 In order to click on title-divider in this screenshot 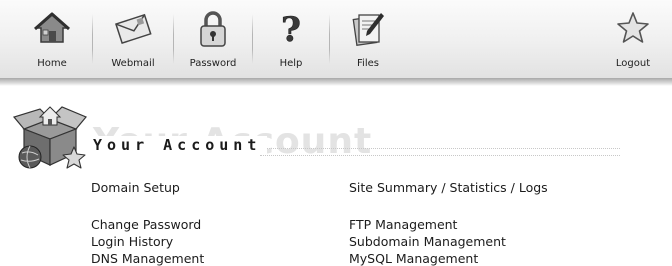, I will do `click(440, 152)`.